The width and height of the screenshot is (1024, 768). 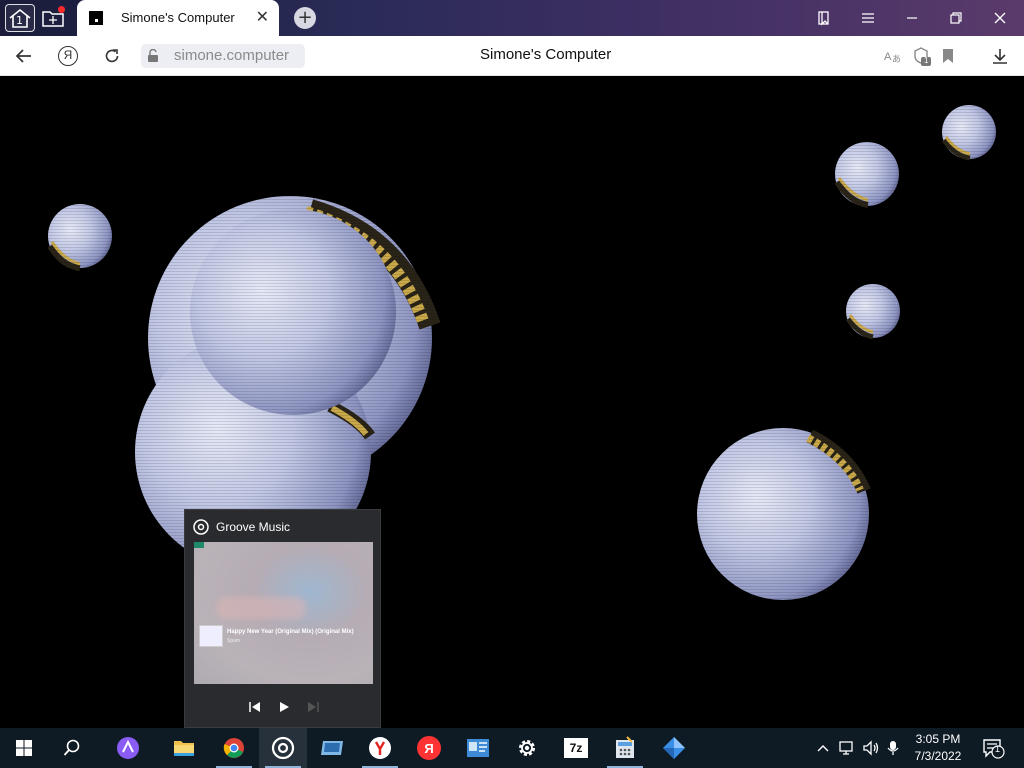 What do you see at coordinates (261, 608) in the screenshot?
I see `blurred-background` at bounding box center [261, 608].